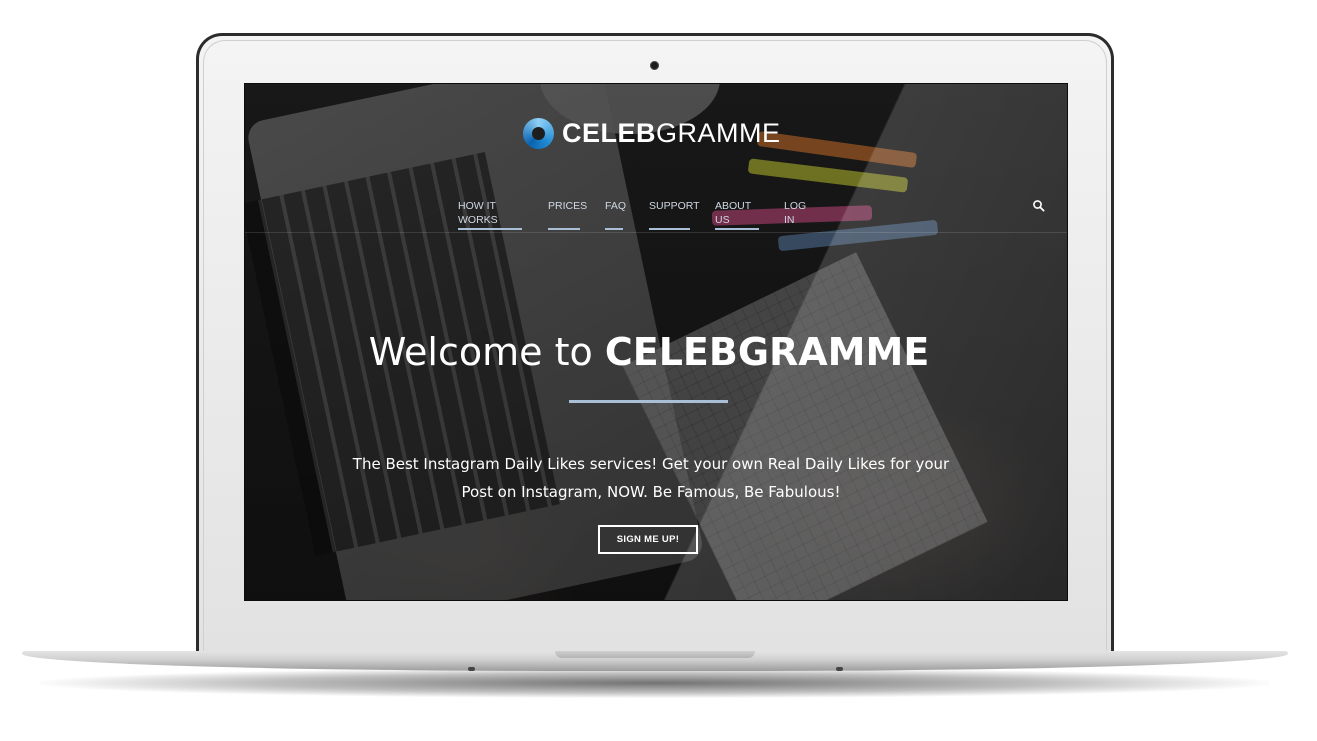  What do you see at coordinates (655, 683) in the screenshot?
I see `laptop-shadow` at bounding box center [655, 683].